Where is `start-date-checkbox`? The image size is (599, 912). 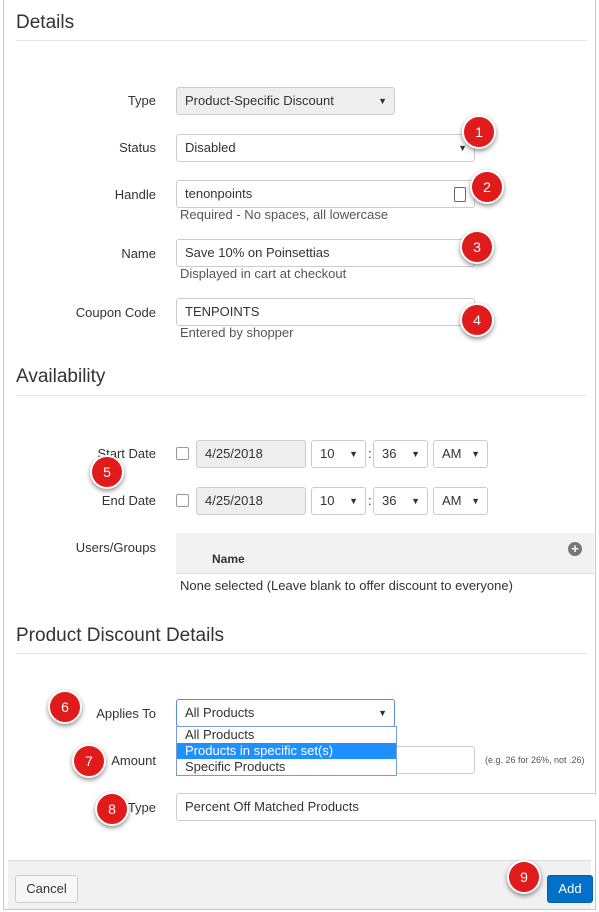 start-date-checkbox is located at coordinates (182, 453).